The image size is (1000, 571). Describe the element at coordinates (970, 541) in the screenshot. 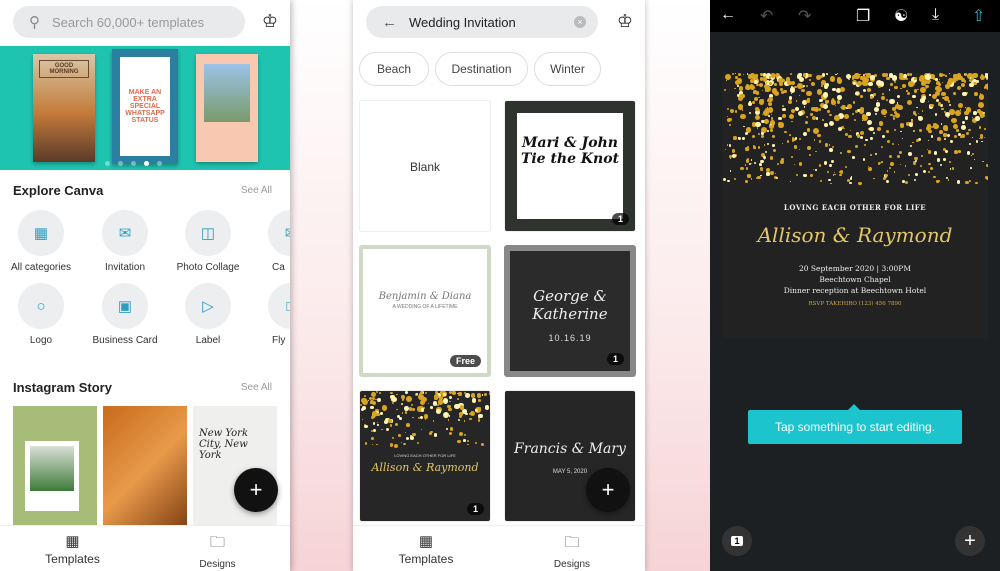

I see `add-element-button: +` at that location.